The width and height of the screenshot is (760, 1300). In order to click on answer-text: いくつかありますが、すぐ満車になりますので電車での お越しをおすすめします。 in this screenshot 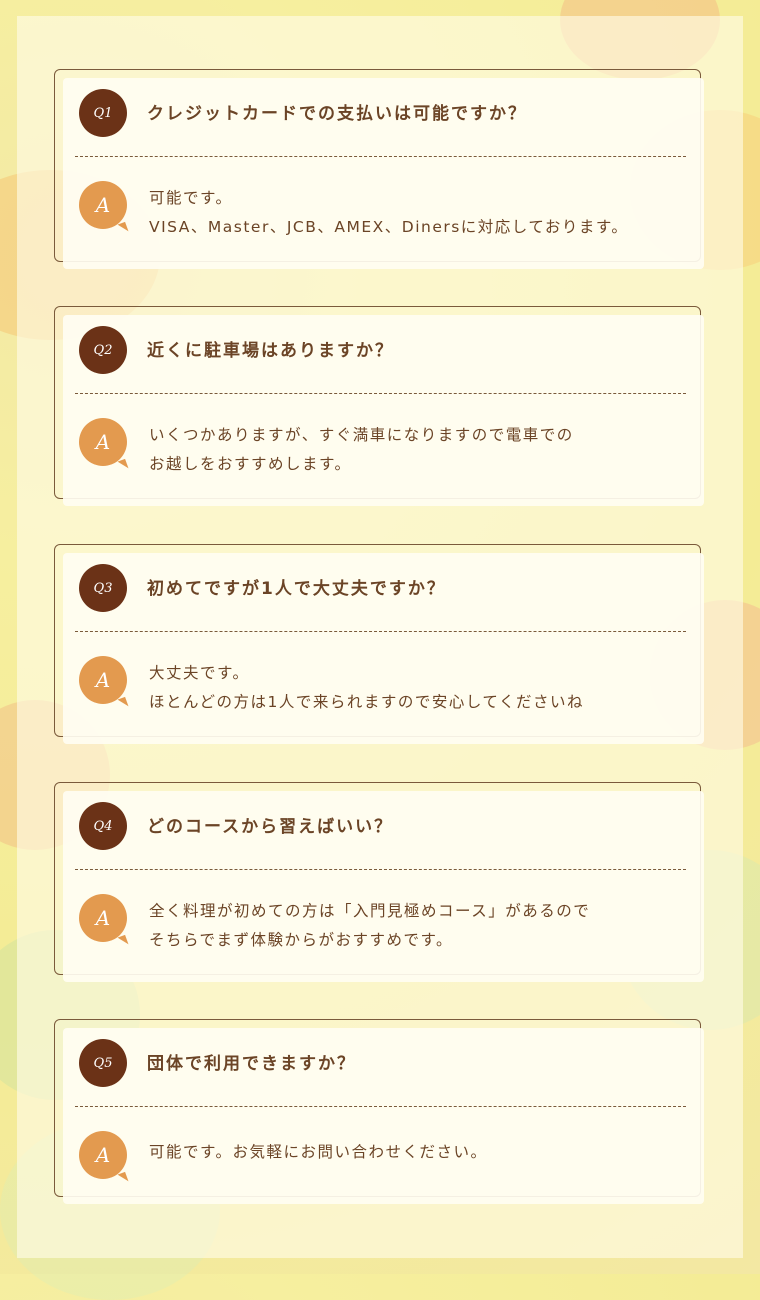, I will do `click(361, 450)`.